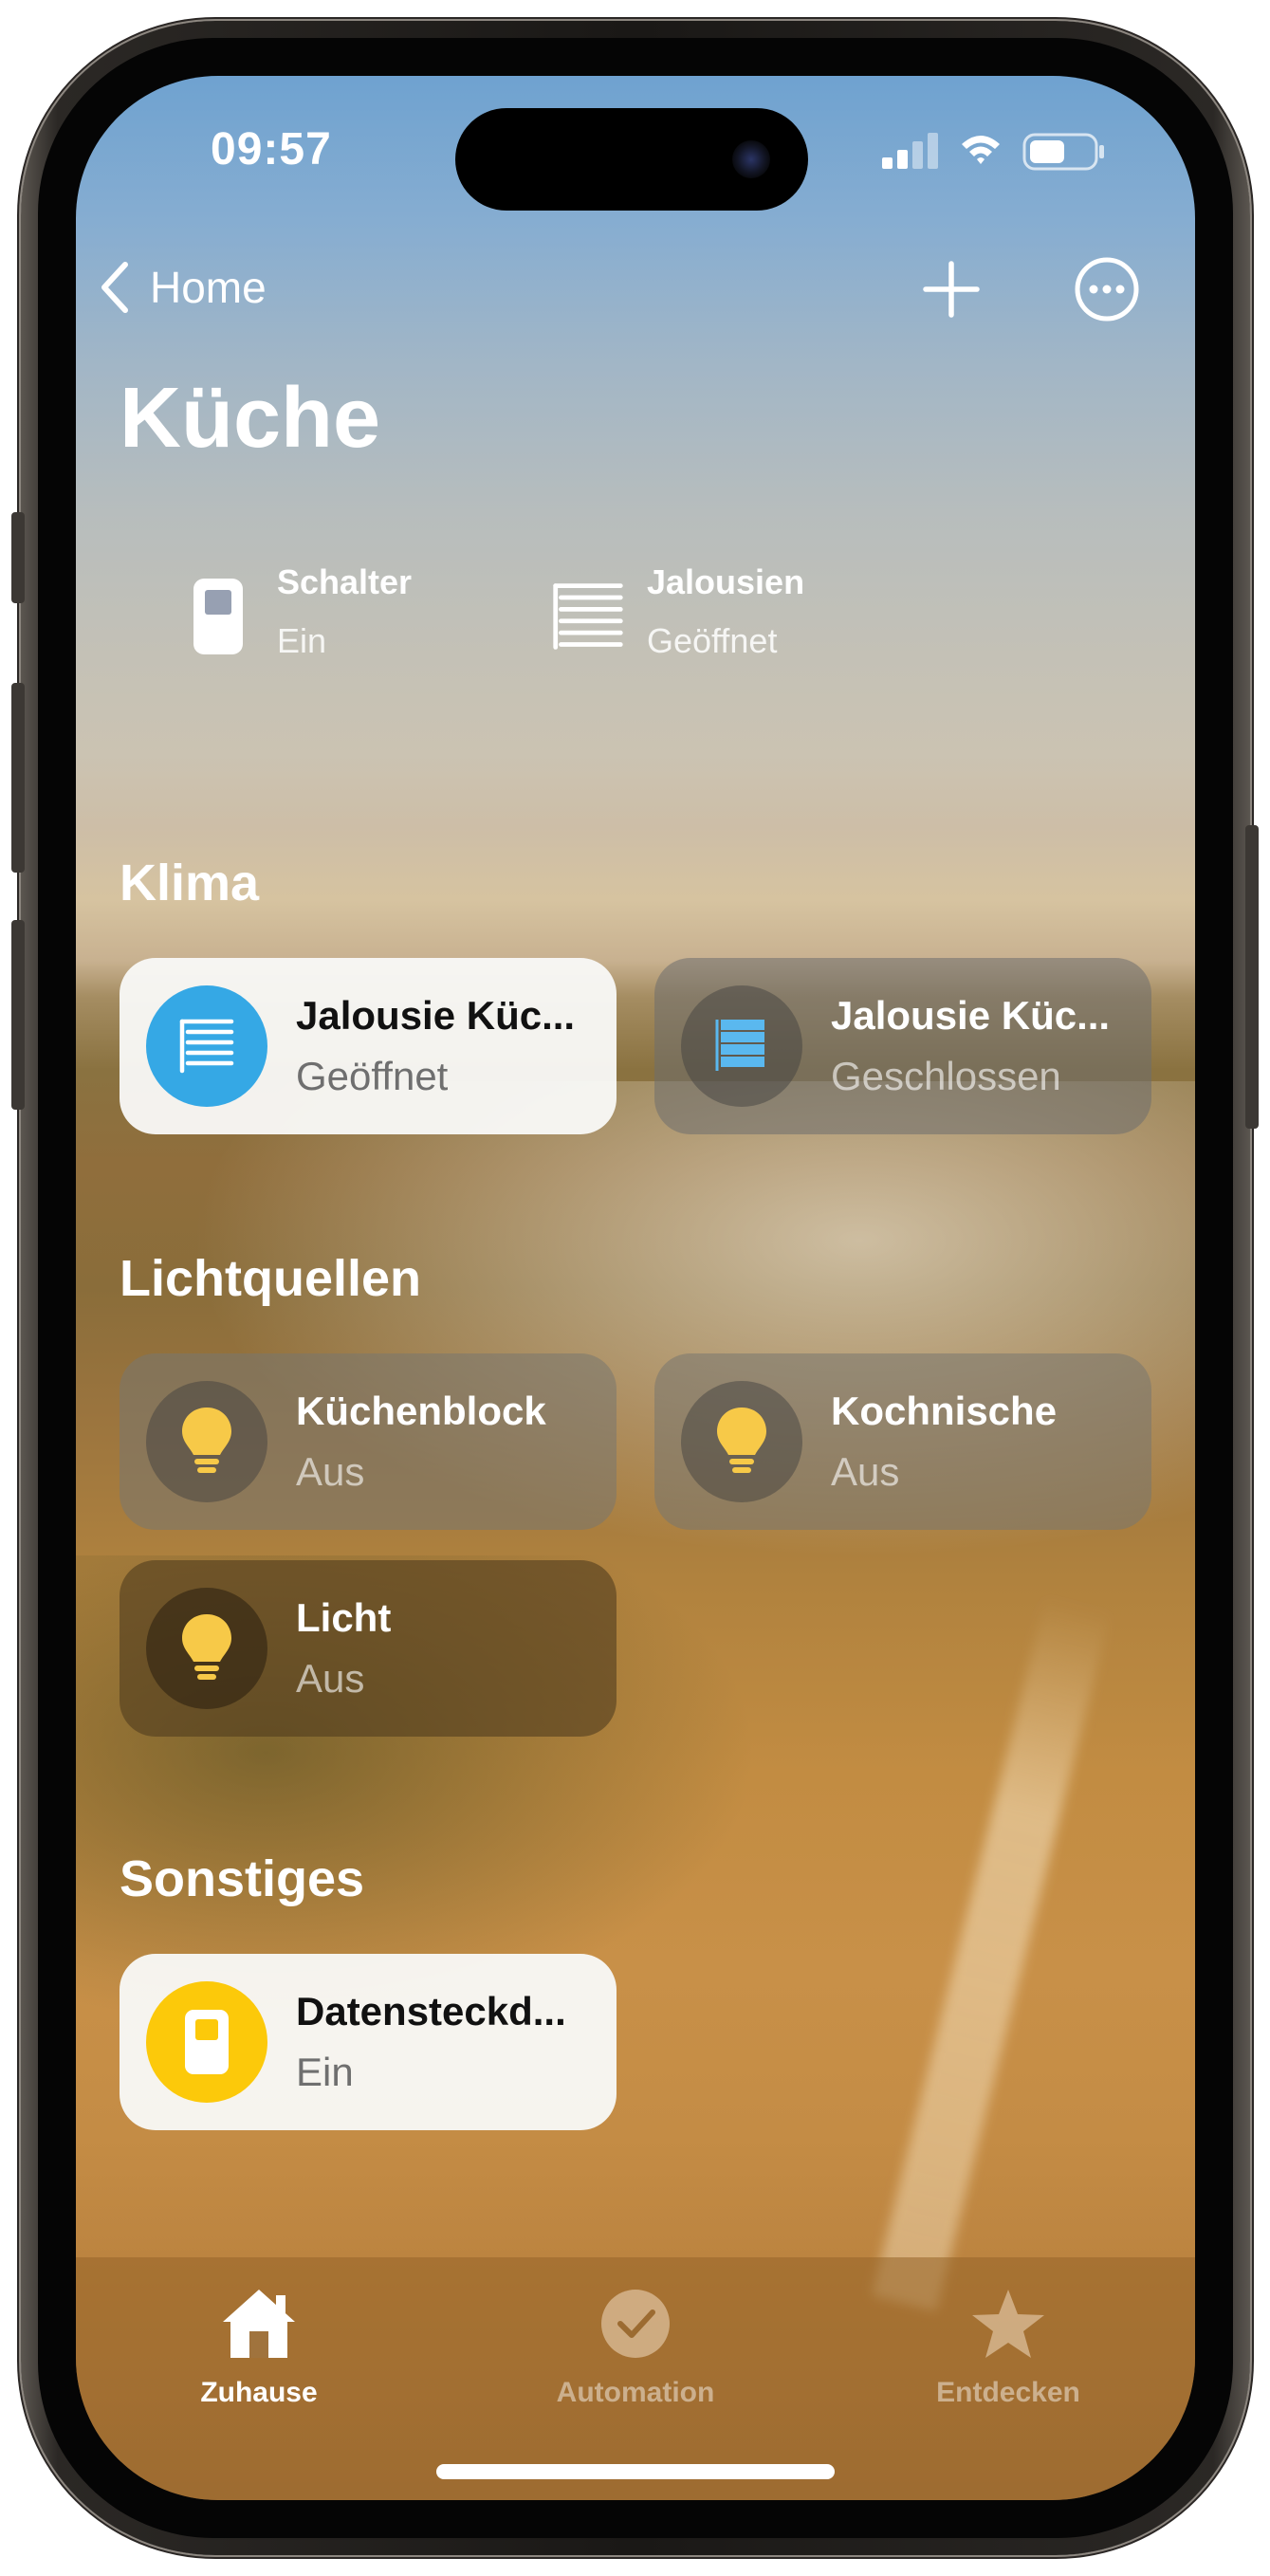 The image size is (1270, 2576). I want to click on section-heading-klima: Klima, so click(190, 883).